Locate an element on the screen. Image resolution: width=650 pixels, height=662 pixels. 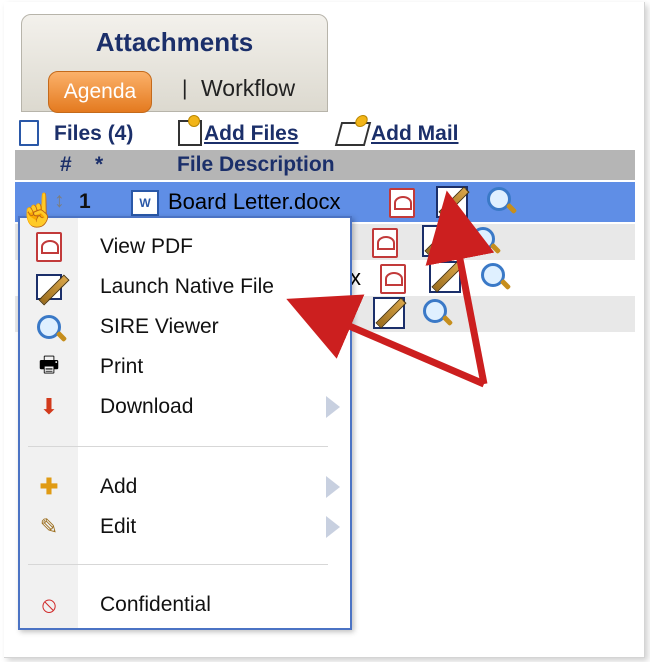
panel-title: Attachments is located at coordinates (174, 42).